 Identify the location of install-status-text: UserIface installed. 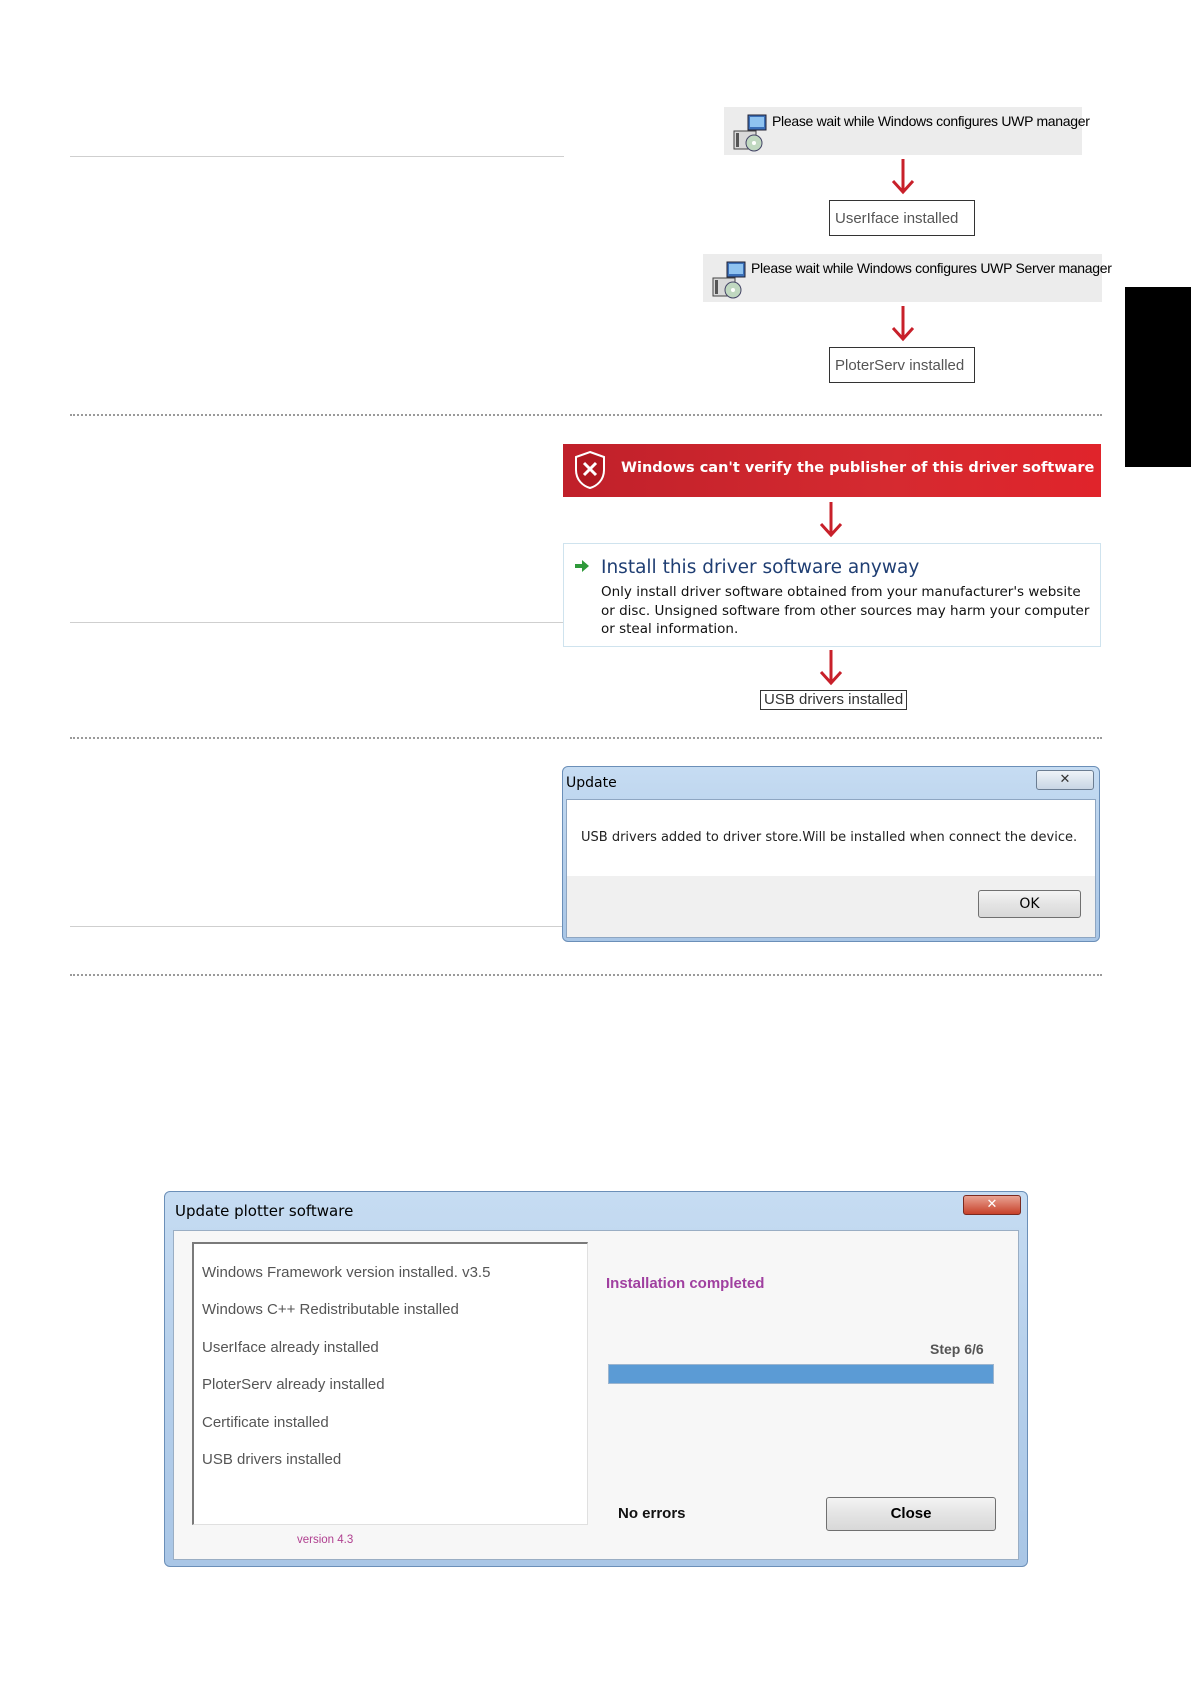
(897, 218).